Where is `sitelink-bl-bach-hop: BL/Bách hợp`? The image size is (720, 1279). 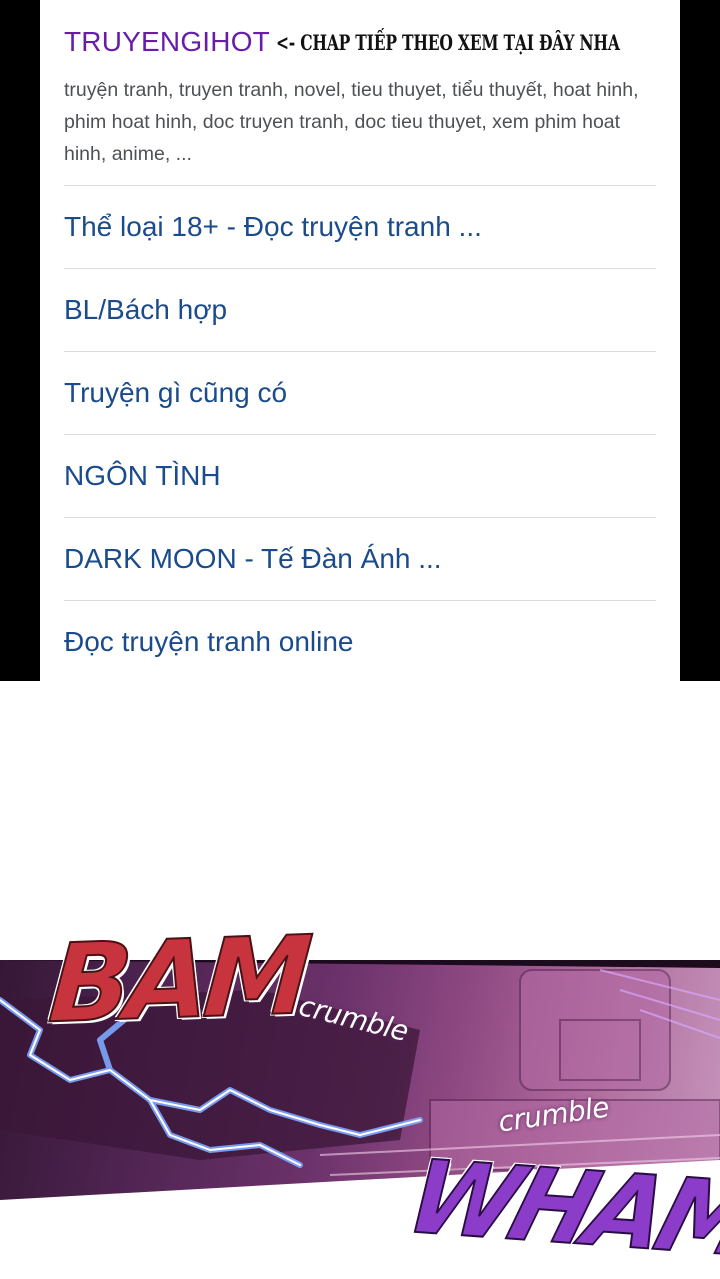
sitelink-bl-bach-hop: BL/Bách hợp is located at coordinates (360, 309).